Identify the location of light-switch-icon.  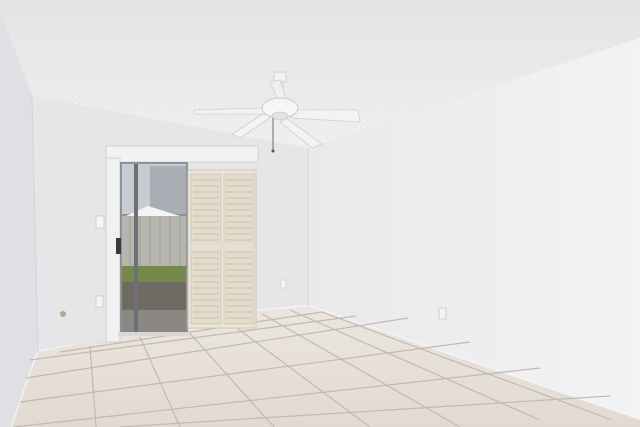
(100, 222).